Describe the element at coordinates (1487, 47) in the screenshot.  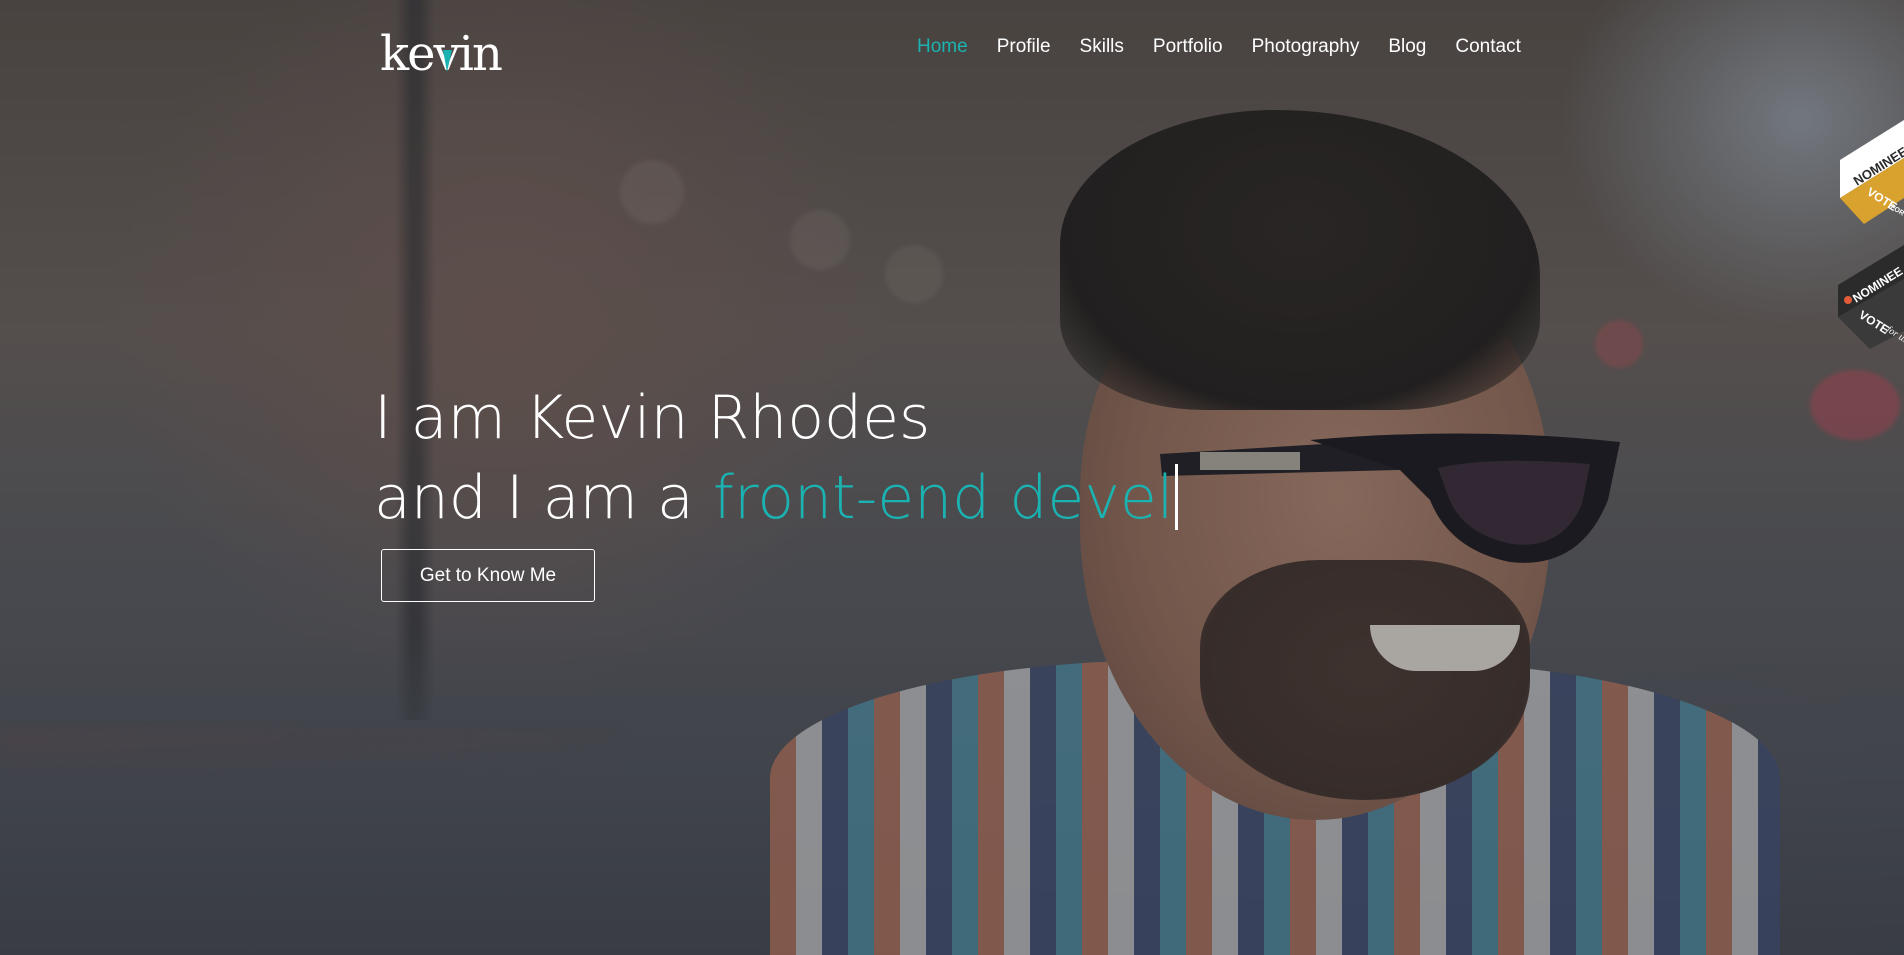
I see `nav-item-contact: Contact` at that location.